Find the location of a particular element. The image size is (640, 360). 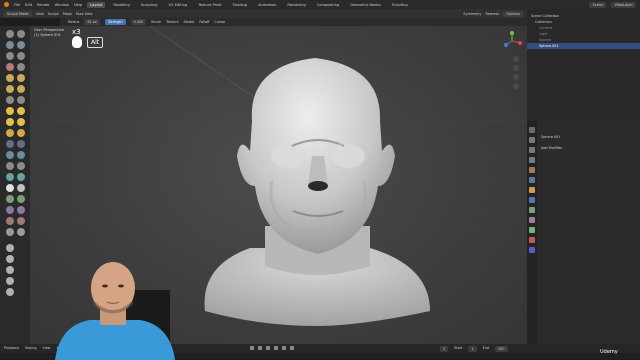

scene-selector: Scene is located at coordinates (598, 4).